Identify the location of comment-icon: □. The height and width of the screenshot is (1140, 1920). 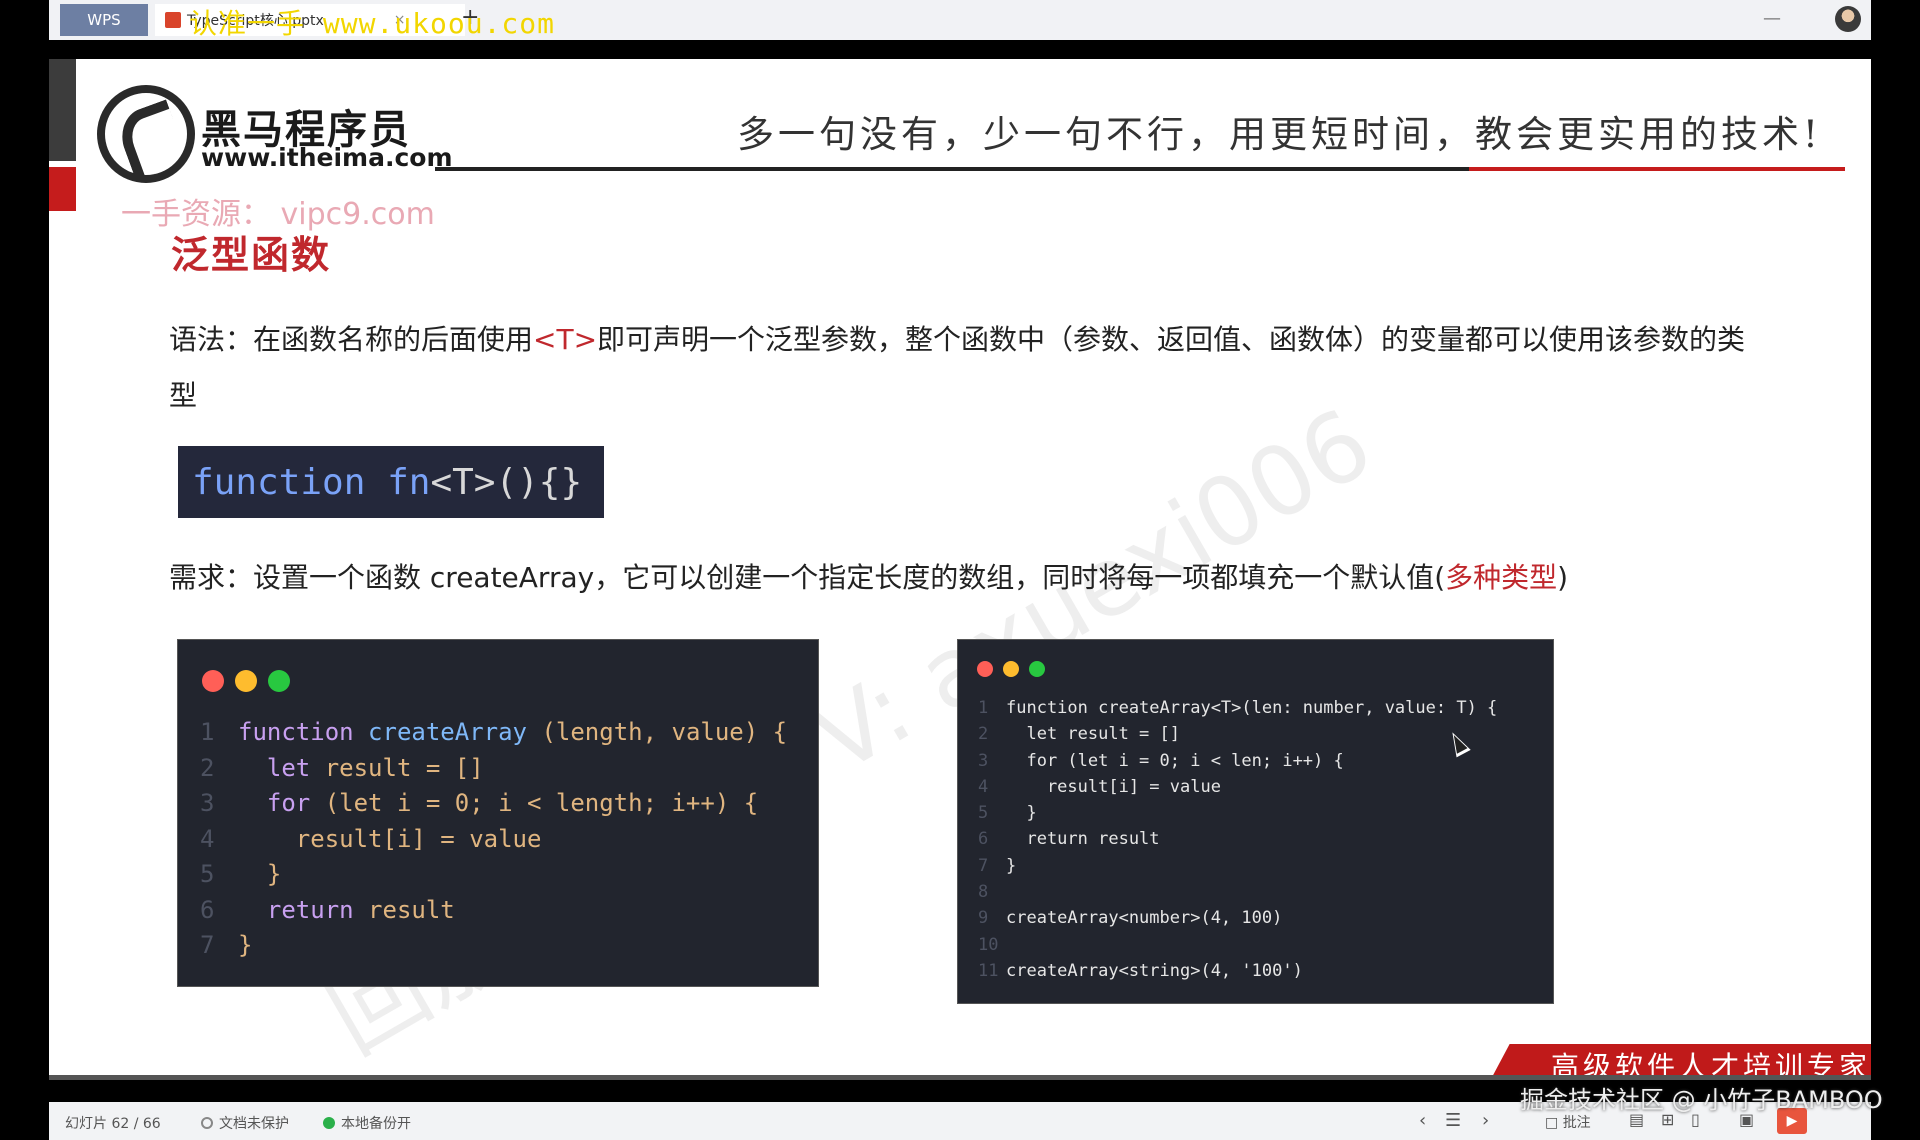
(1554, 1123).